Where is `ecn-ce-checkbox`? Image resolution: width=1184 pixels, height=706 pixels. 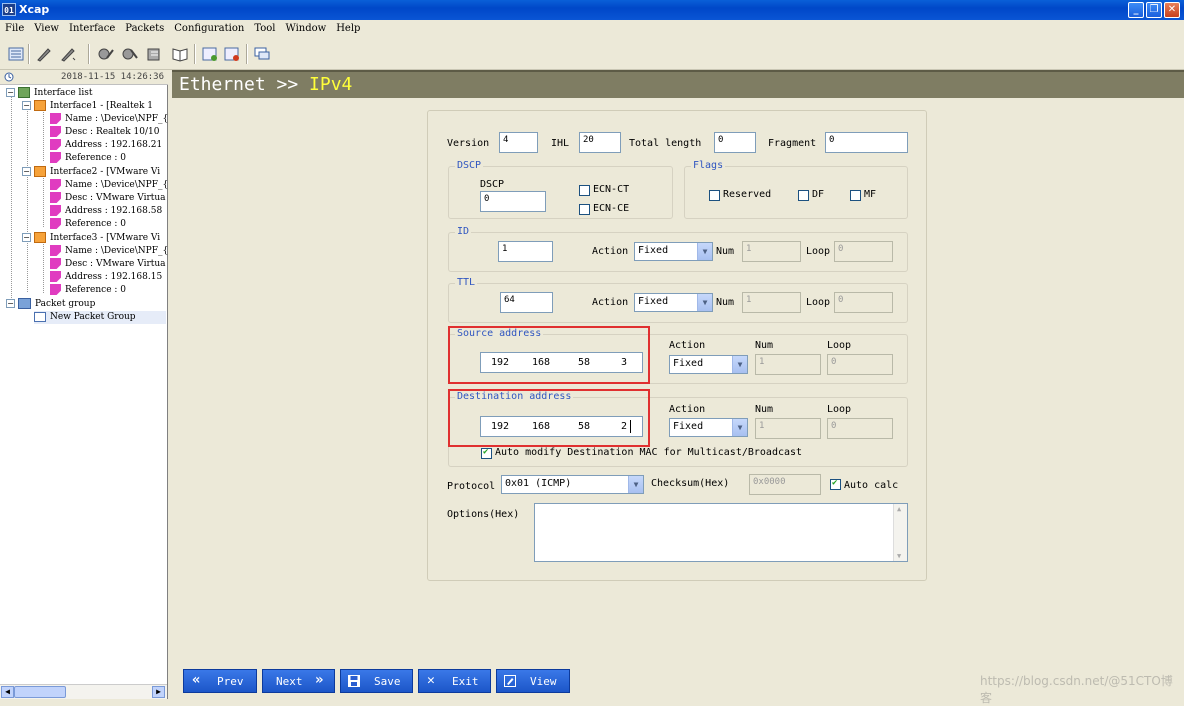 ecn-ce-checkbox is located at coordinates (584, 209).